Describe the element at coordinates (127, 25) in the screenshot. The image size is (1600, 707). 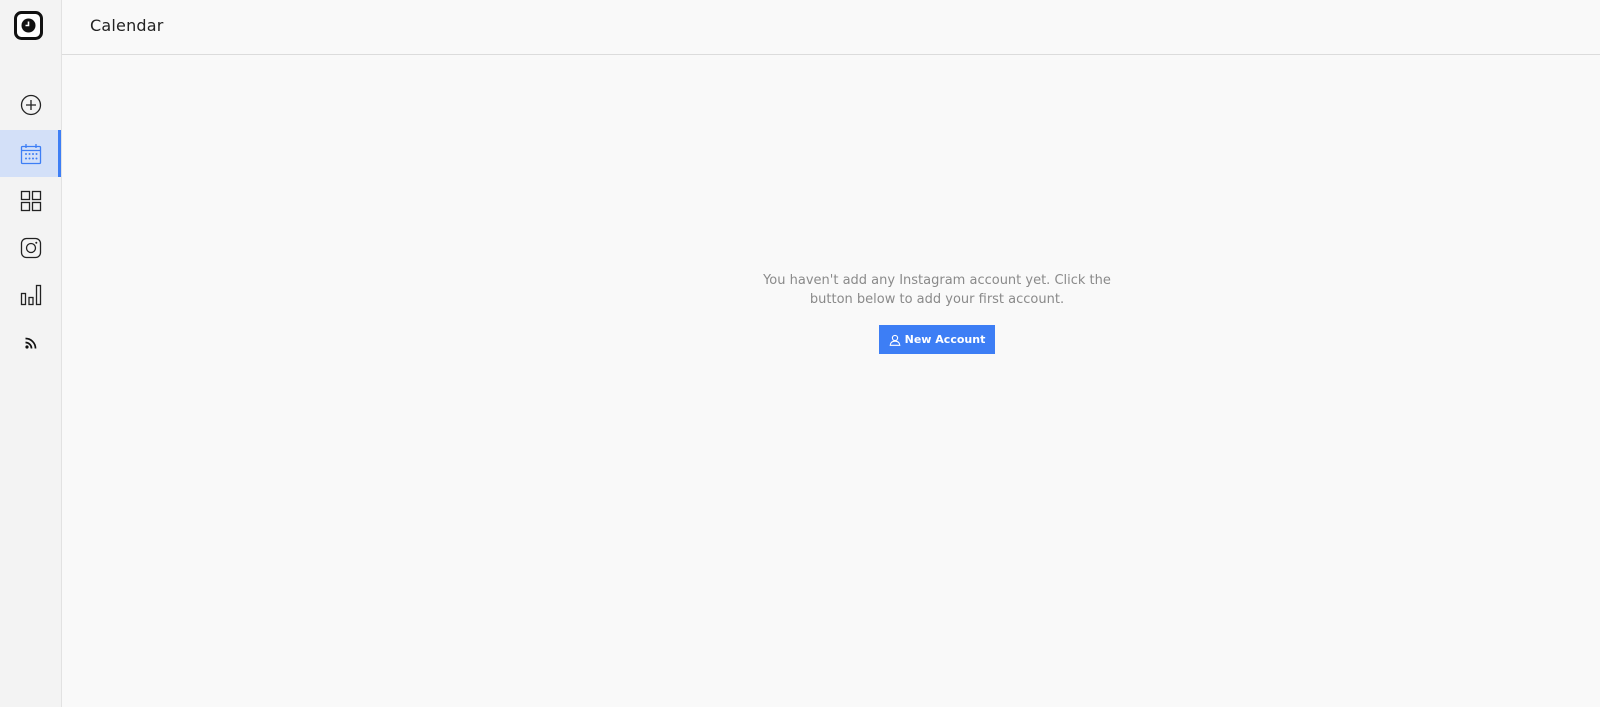
I see `page-title: Calendar` at that location.